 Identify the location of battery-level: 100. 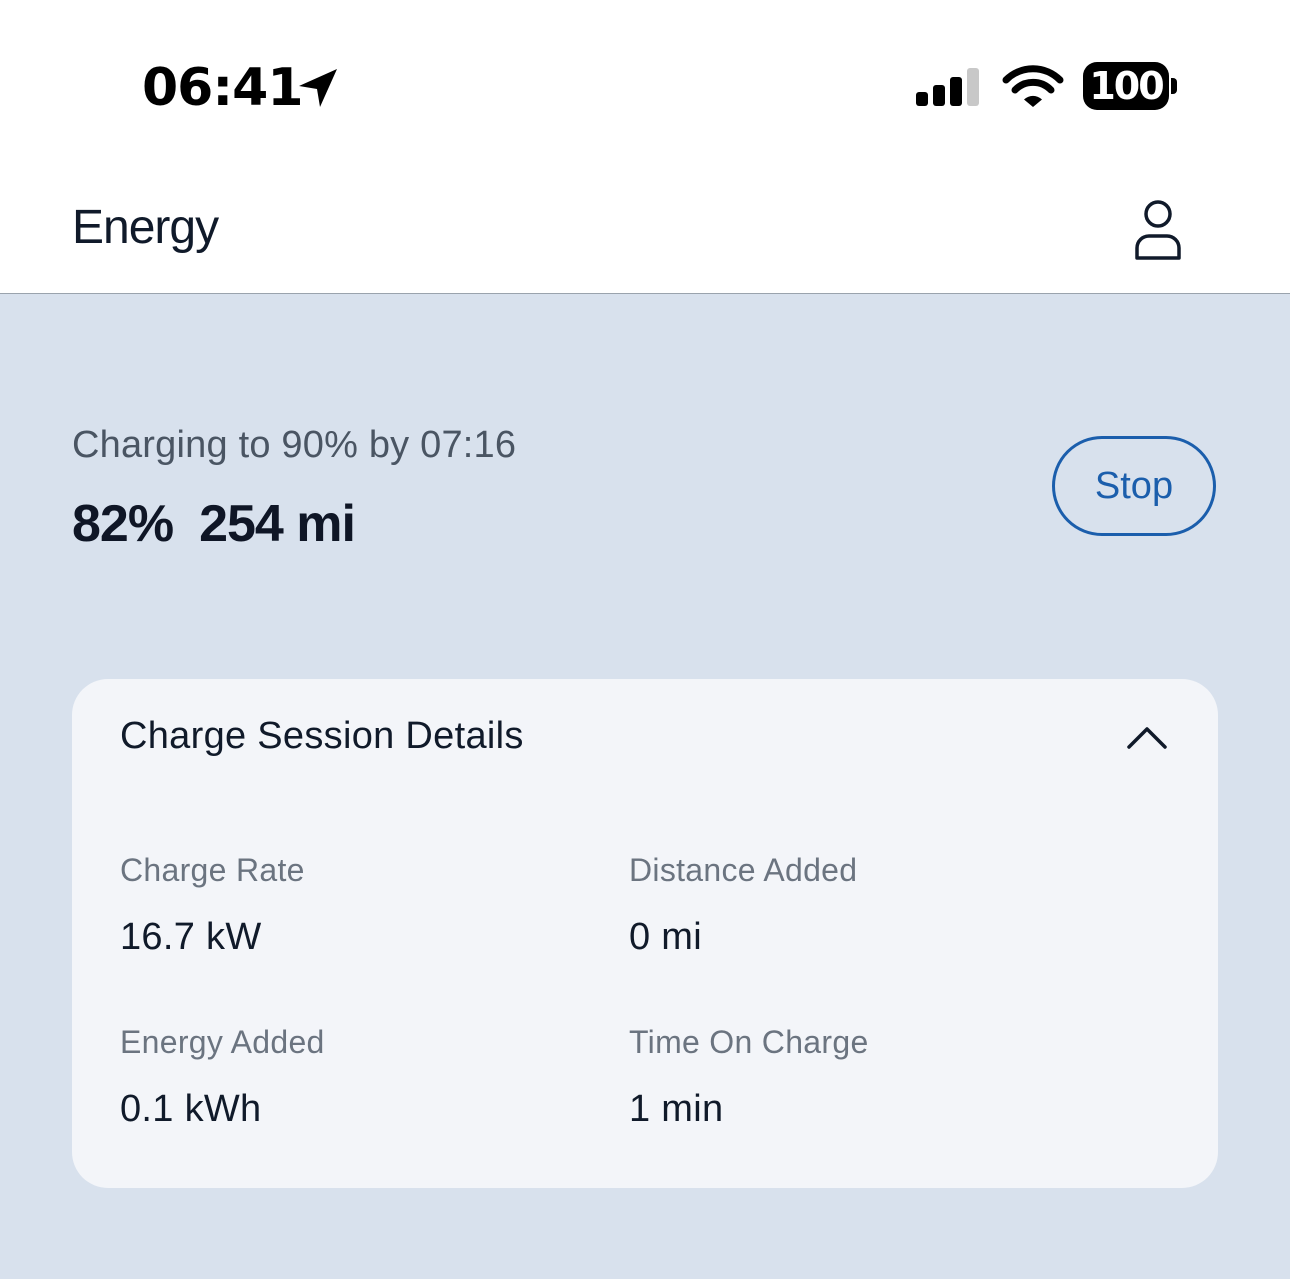
(1126, 86).